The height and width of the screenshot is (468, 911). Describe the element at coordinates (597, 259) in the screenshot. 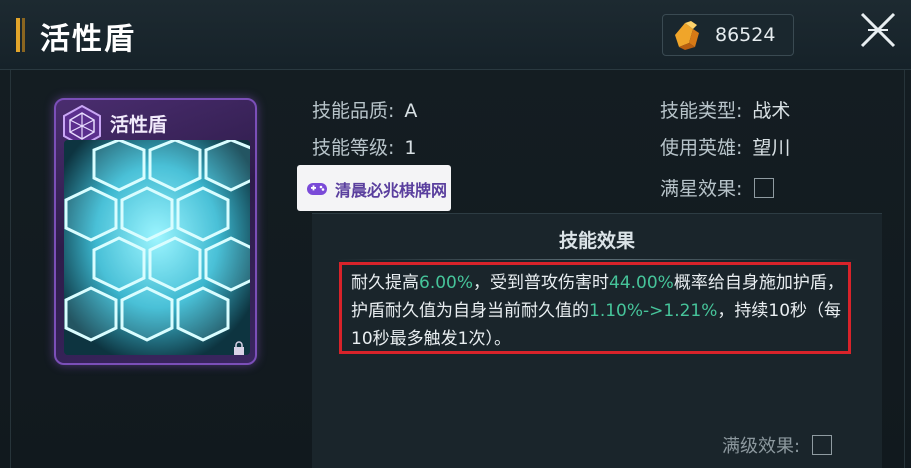

I see `divider` at that location.